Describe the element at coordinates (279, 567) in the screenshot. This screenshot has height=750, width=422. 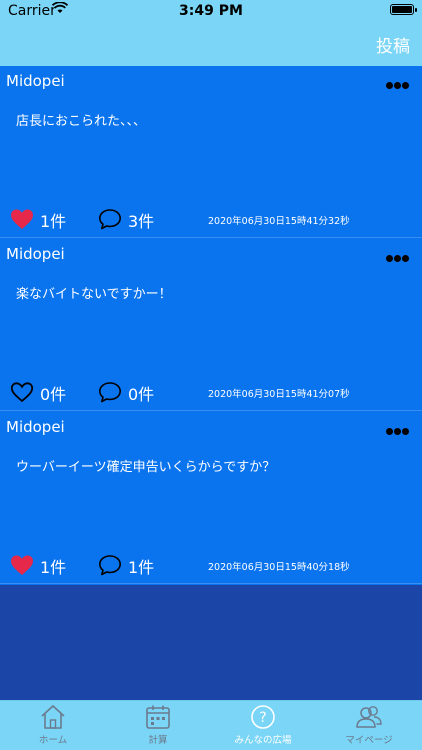
I see `post-timestamp: 2020年06月30日15時40分18秒` at that location.